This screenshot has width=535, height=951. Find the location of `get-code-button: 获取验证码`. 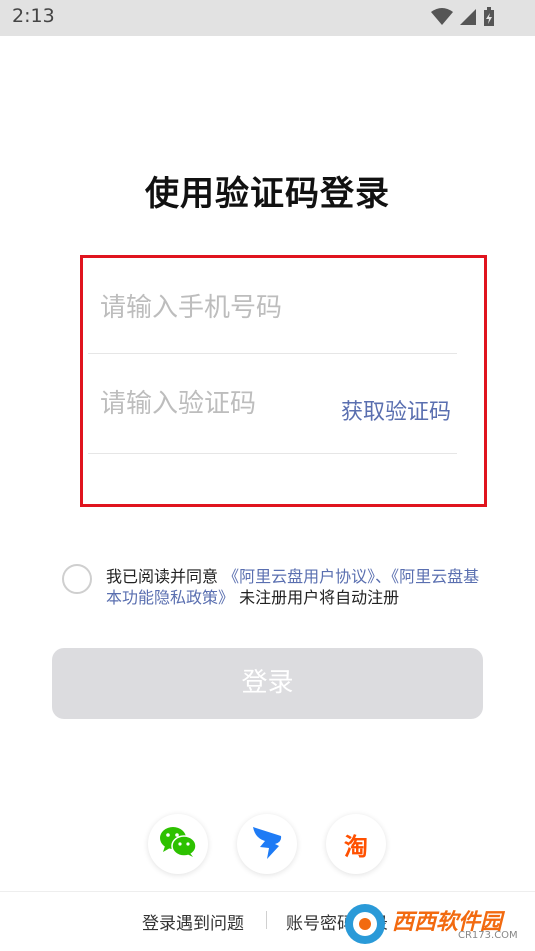

get-code-button: 获取验证码 is located at coordinates (396, 410).